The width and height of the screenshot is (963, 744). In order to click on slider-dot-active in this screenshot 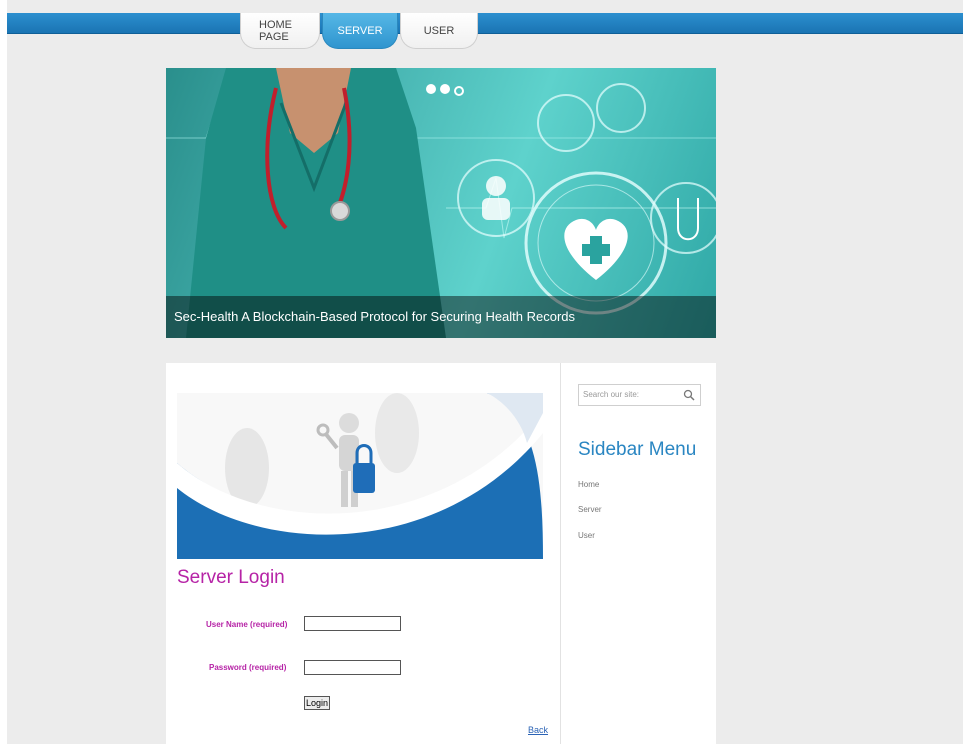, I will do `click(459, 91)`.